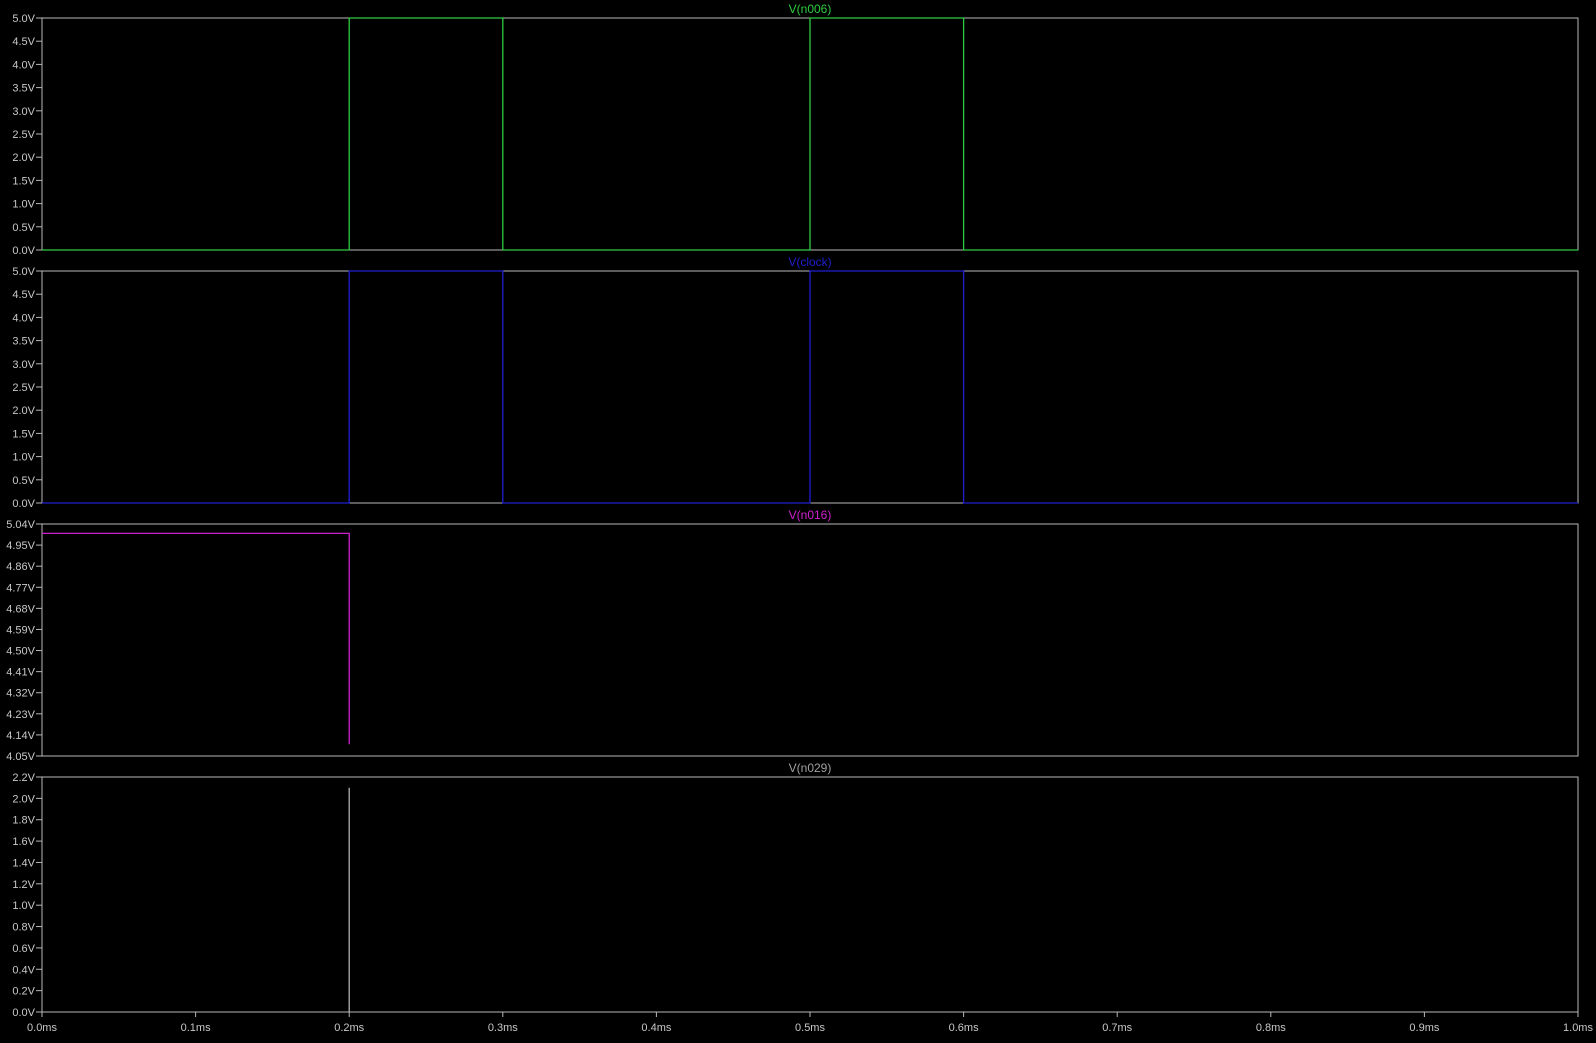 The height and width of the screenshot is (1043, 1596). I want to click on y-tick-label: 2.2V, so click(23, 778).